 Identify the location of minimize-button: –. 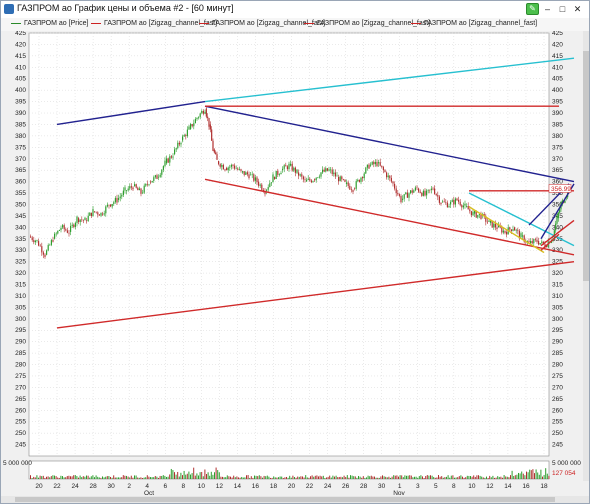
(547, 9).